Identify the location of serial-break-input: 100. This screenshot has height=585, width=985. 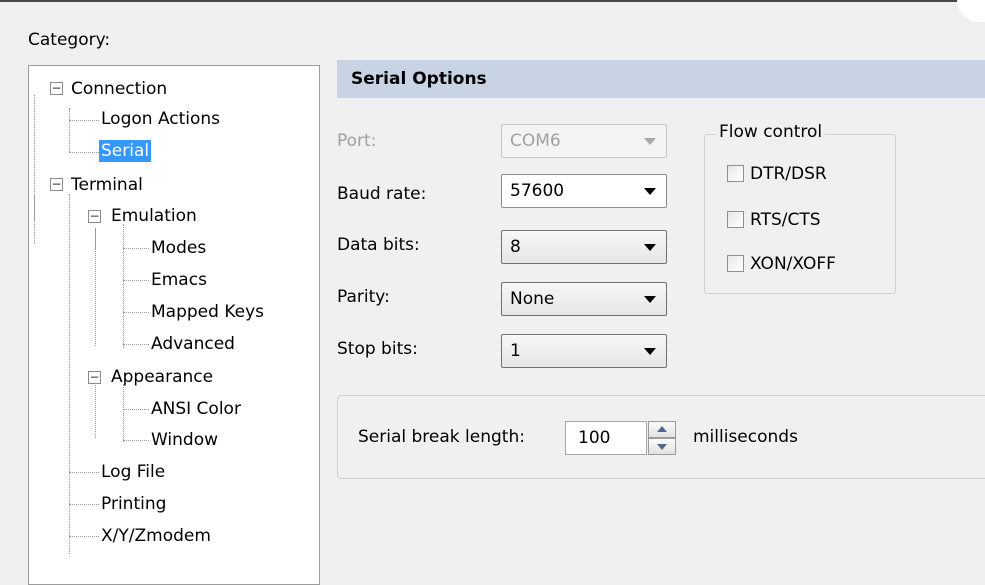
(606, 438).